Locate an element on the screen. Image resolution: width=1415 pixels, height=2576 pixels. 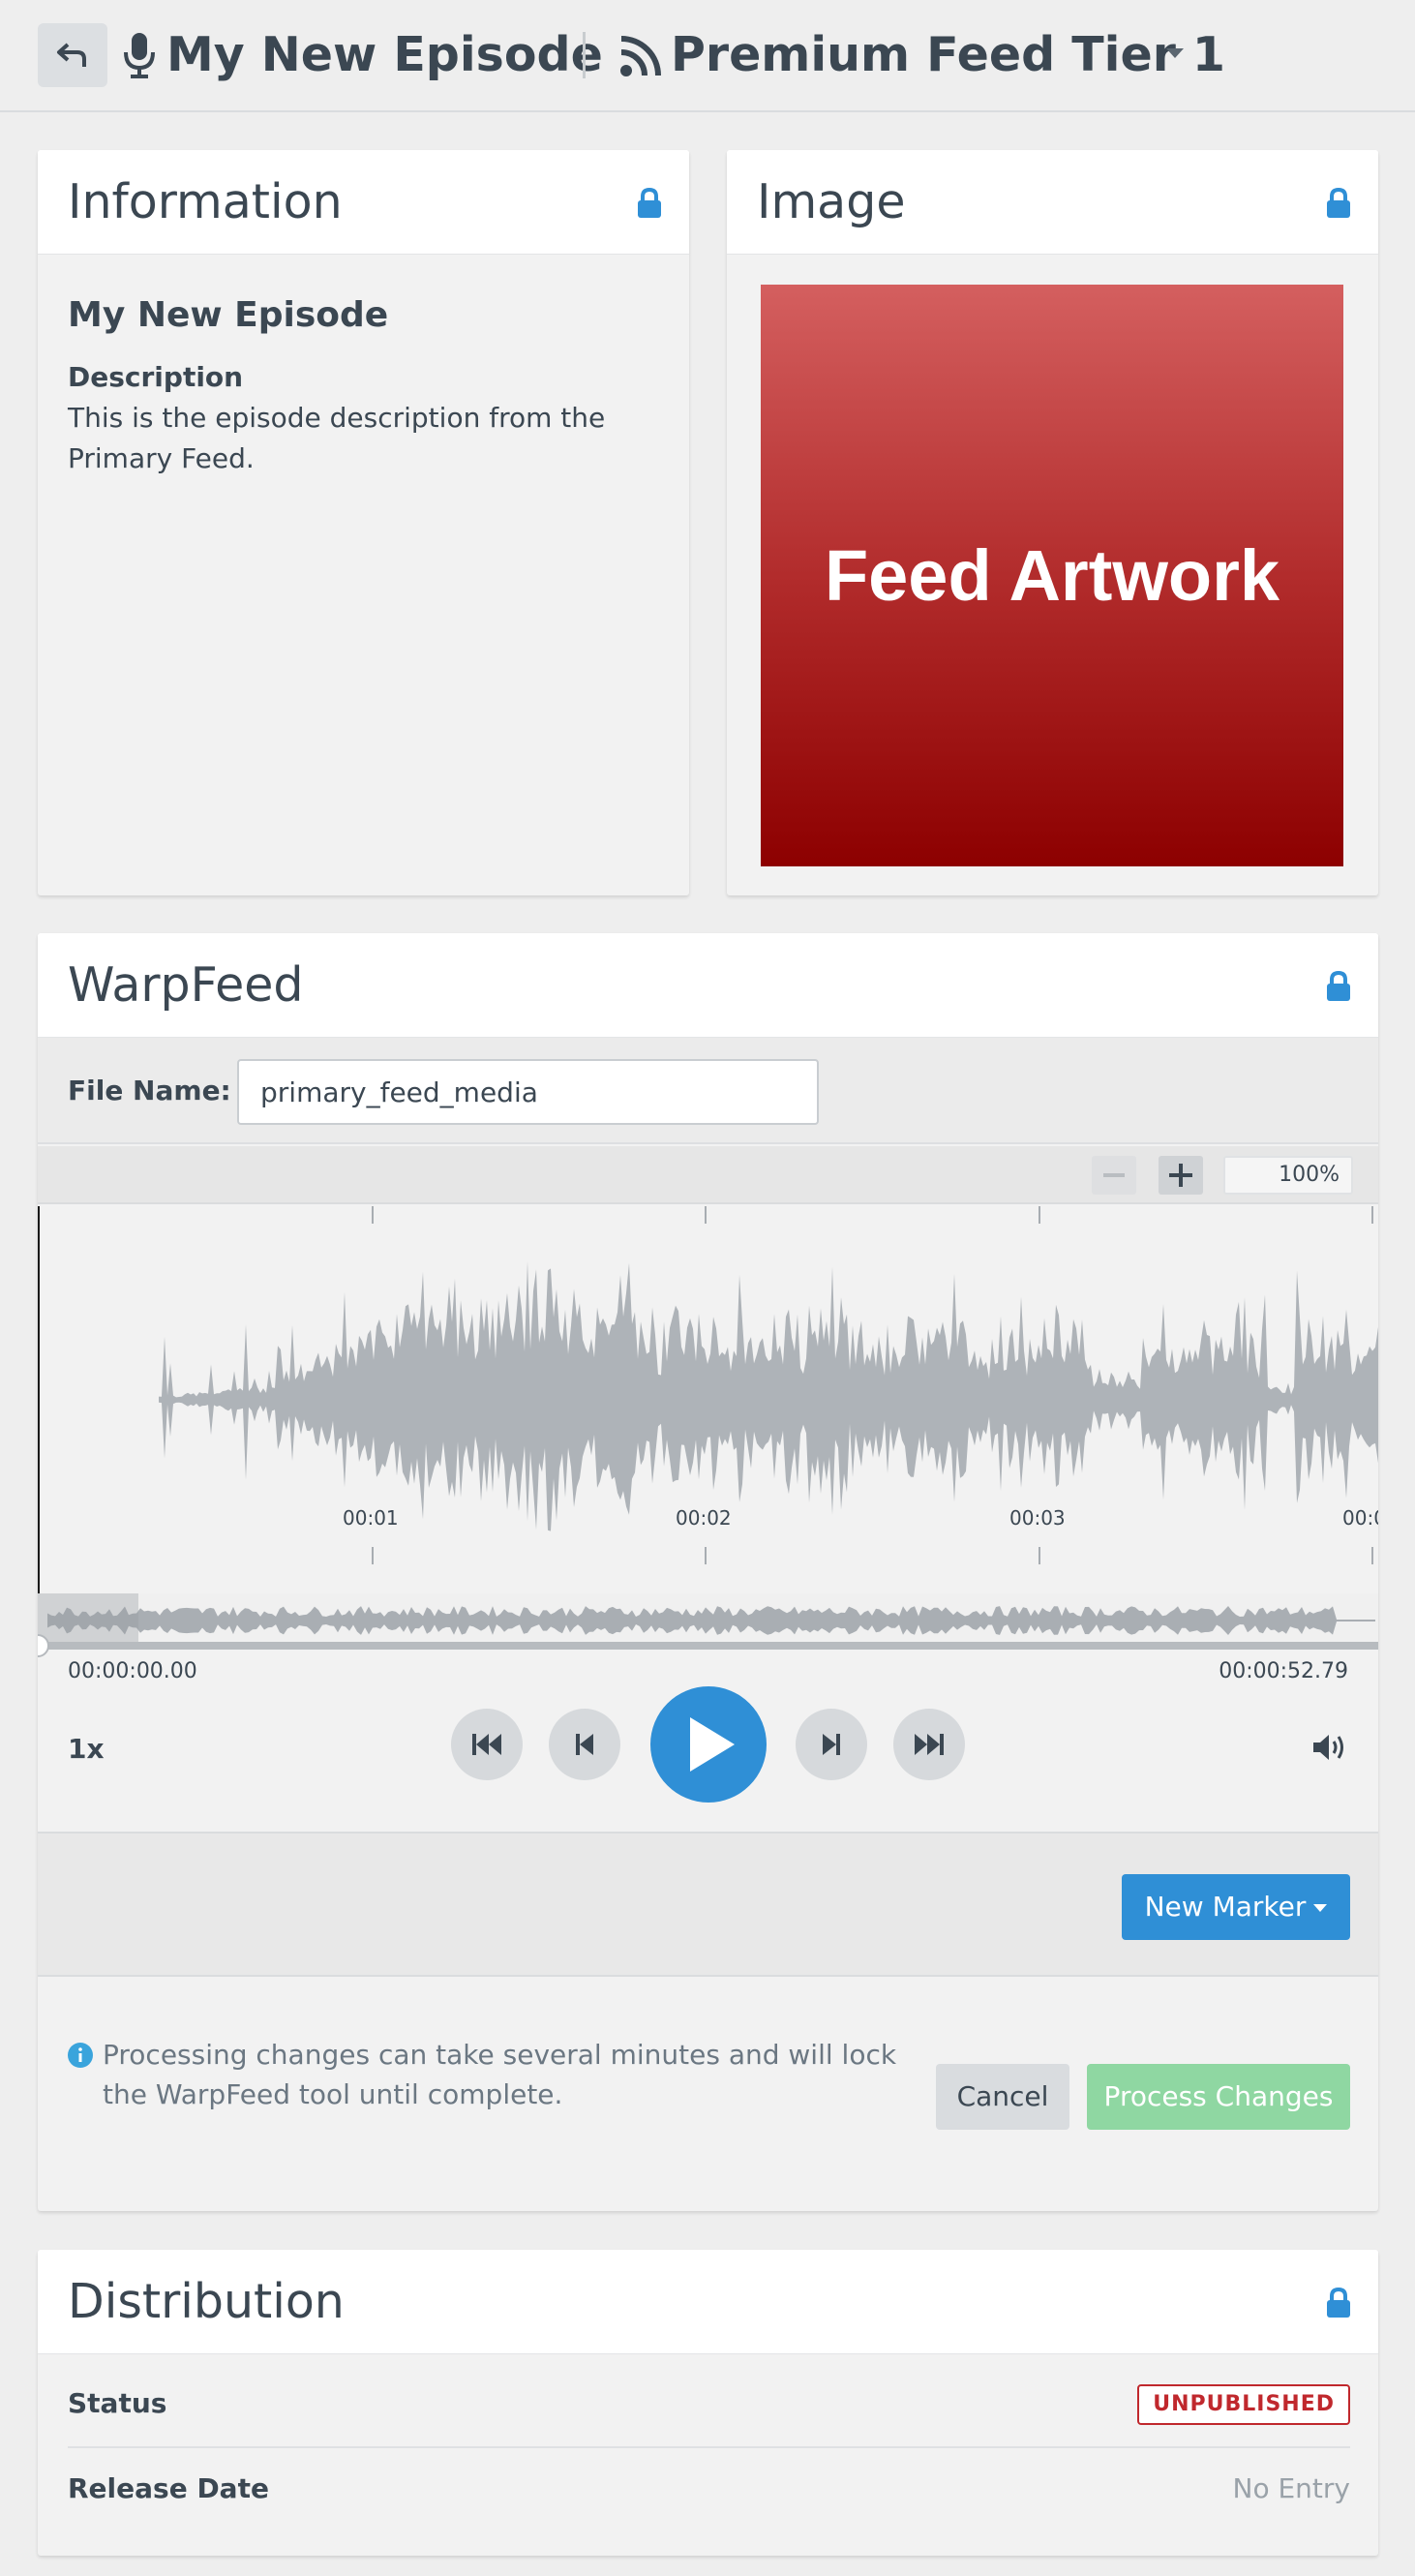
status-row: Status UNPUBLISHED is located at coordinates (709, 2403).